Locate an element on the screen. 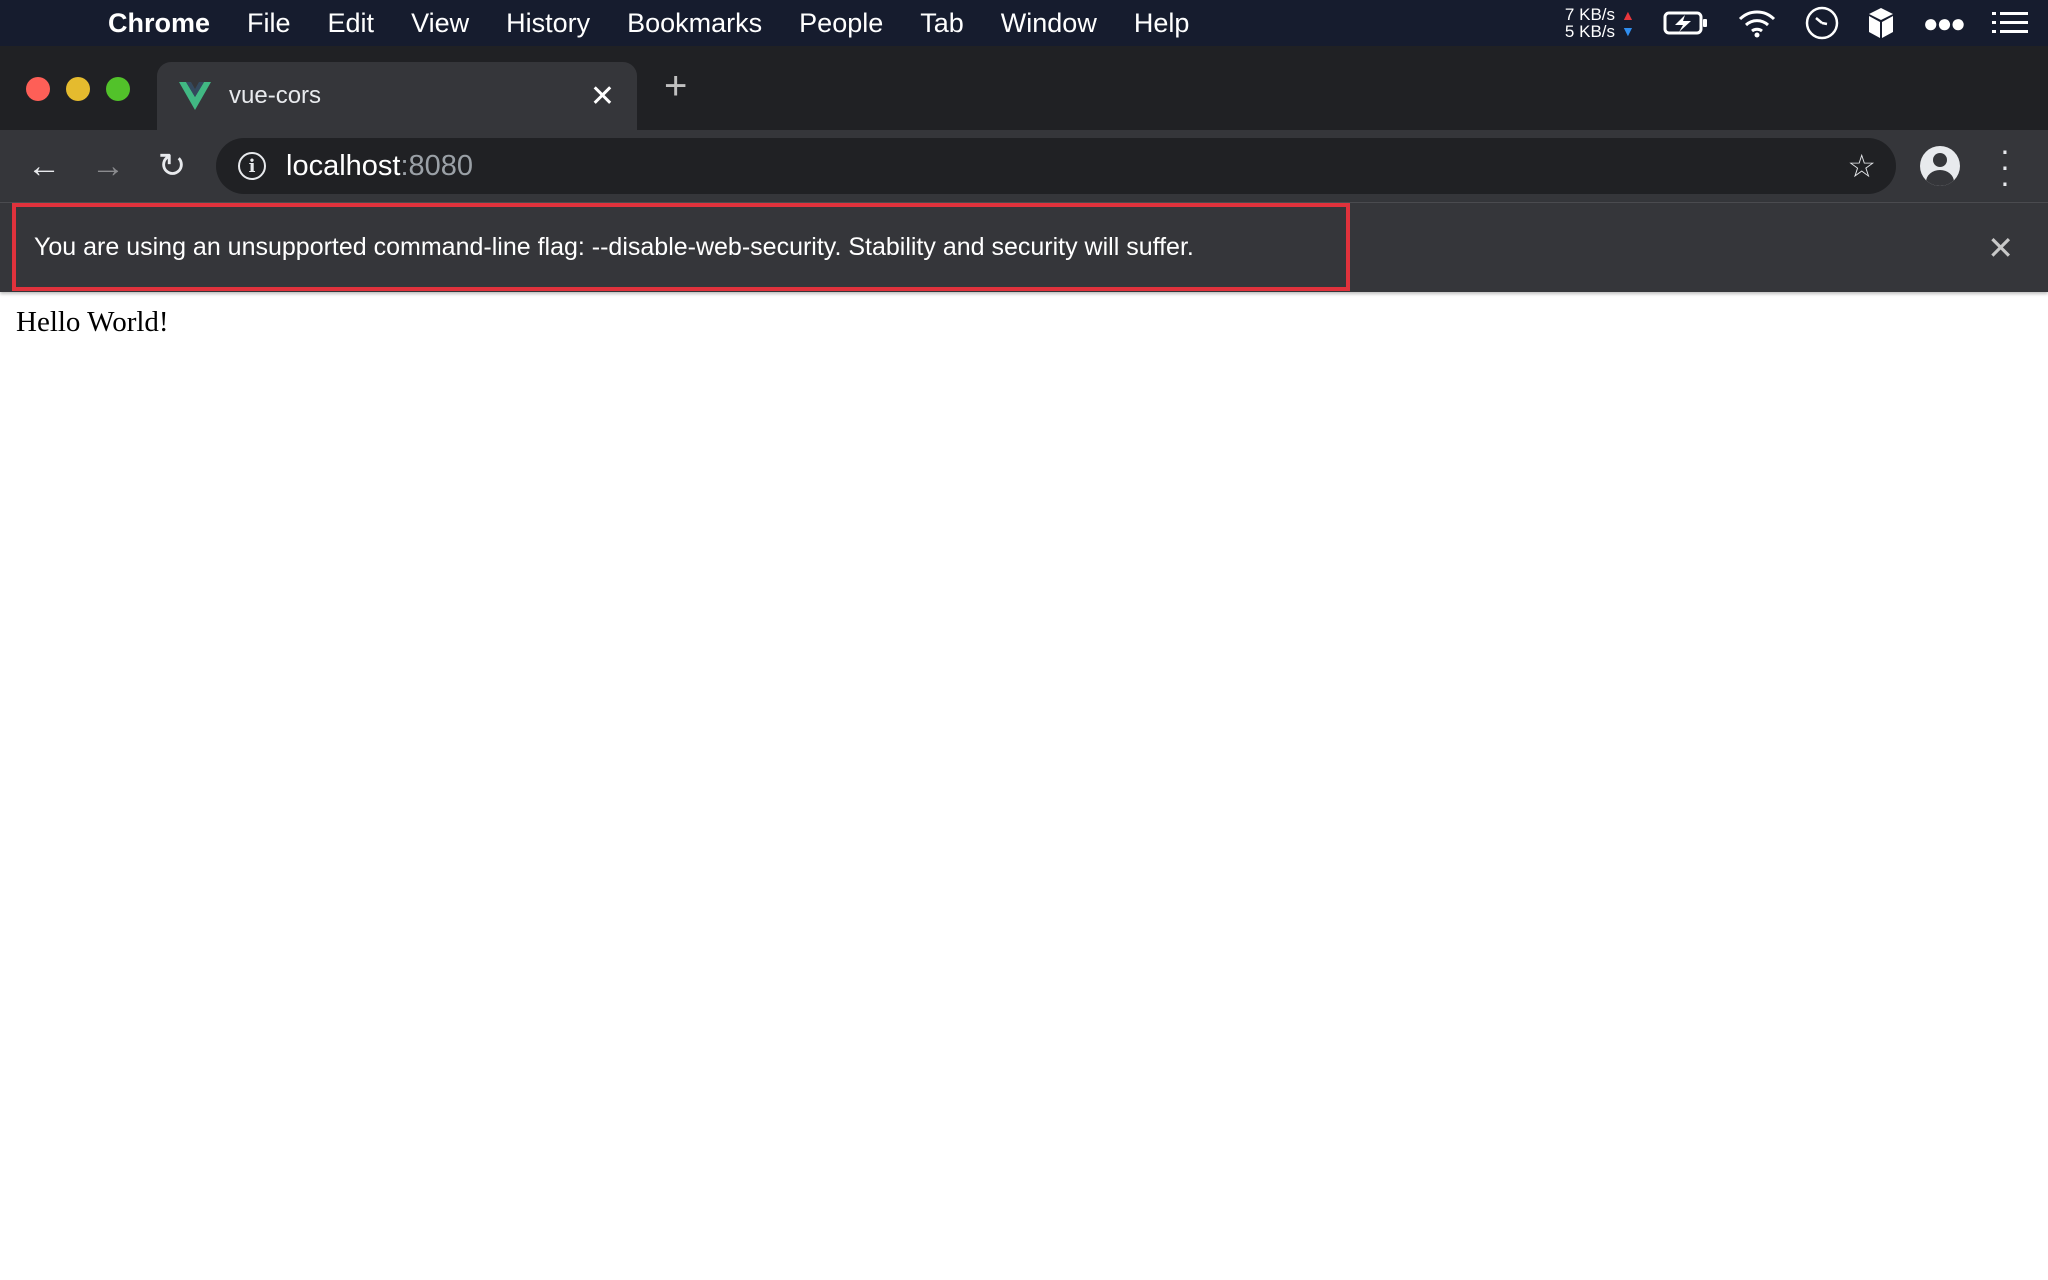 The height and width of the screenshot is (1280, 2048). reload-icon: ↻ is located at coordinates (172, 166).